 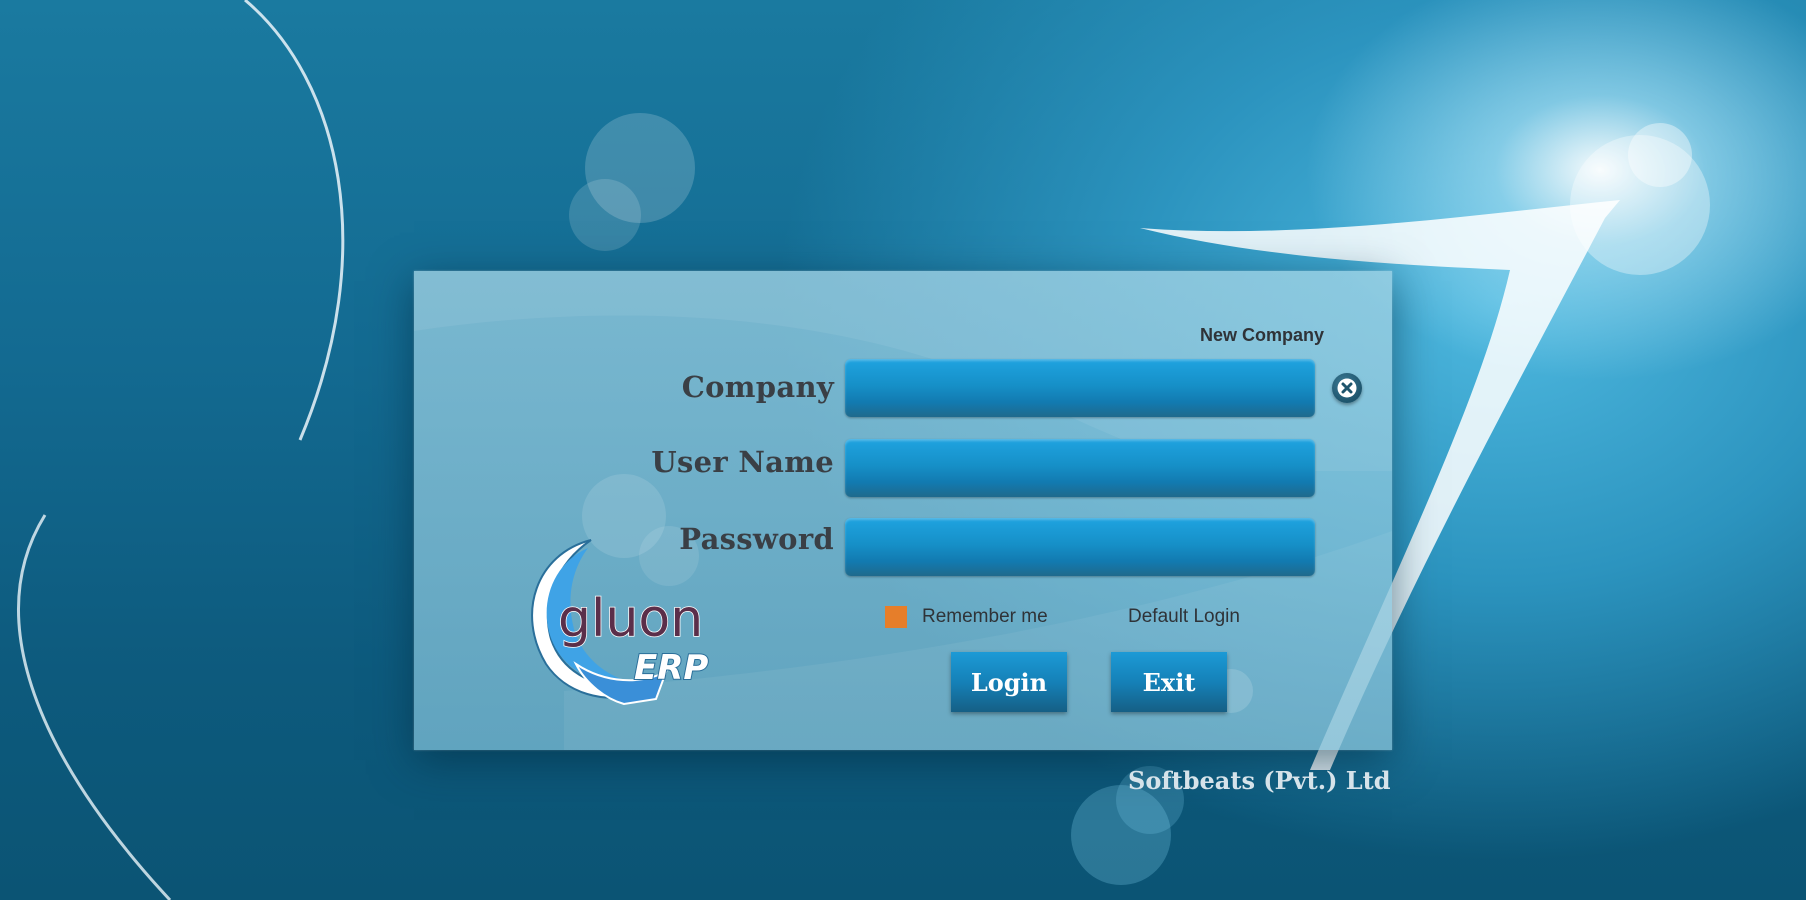 I want to click on logo-brand-text: gluon, so click(x=630, y=619).